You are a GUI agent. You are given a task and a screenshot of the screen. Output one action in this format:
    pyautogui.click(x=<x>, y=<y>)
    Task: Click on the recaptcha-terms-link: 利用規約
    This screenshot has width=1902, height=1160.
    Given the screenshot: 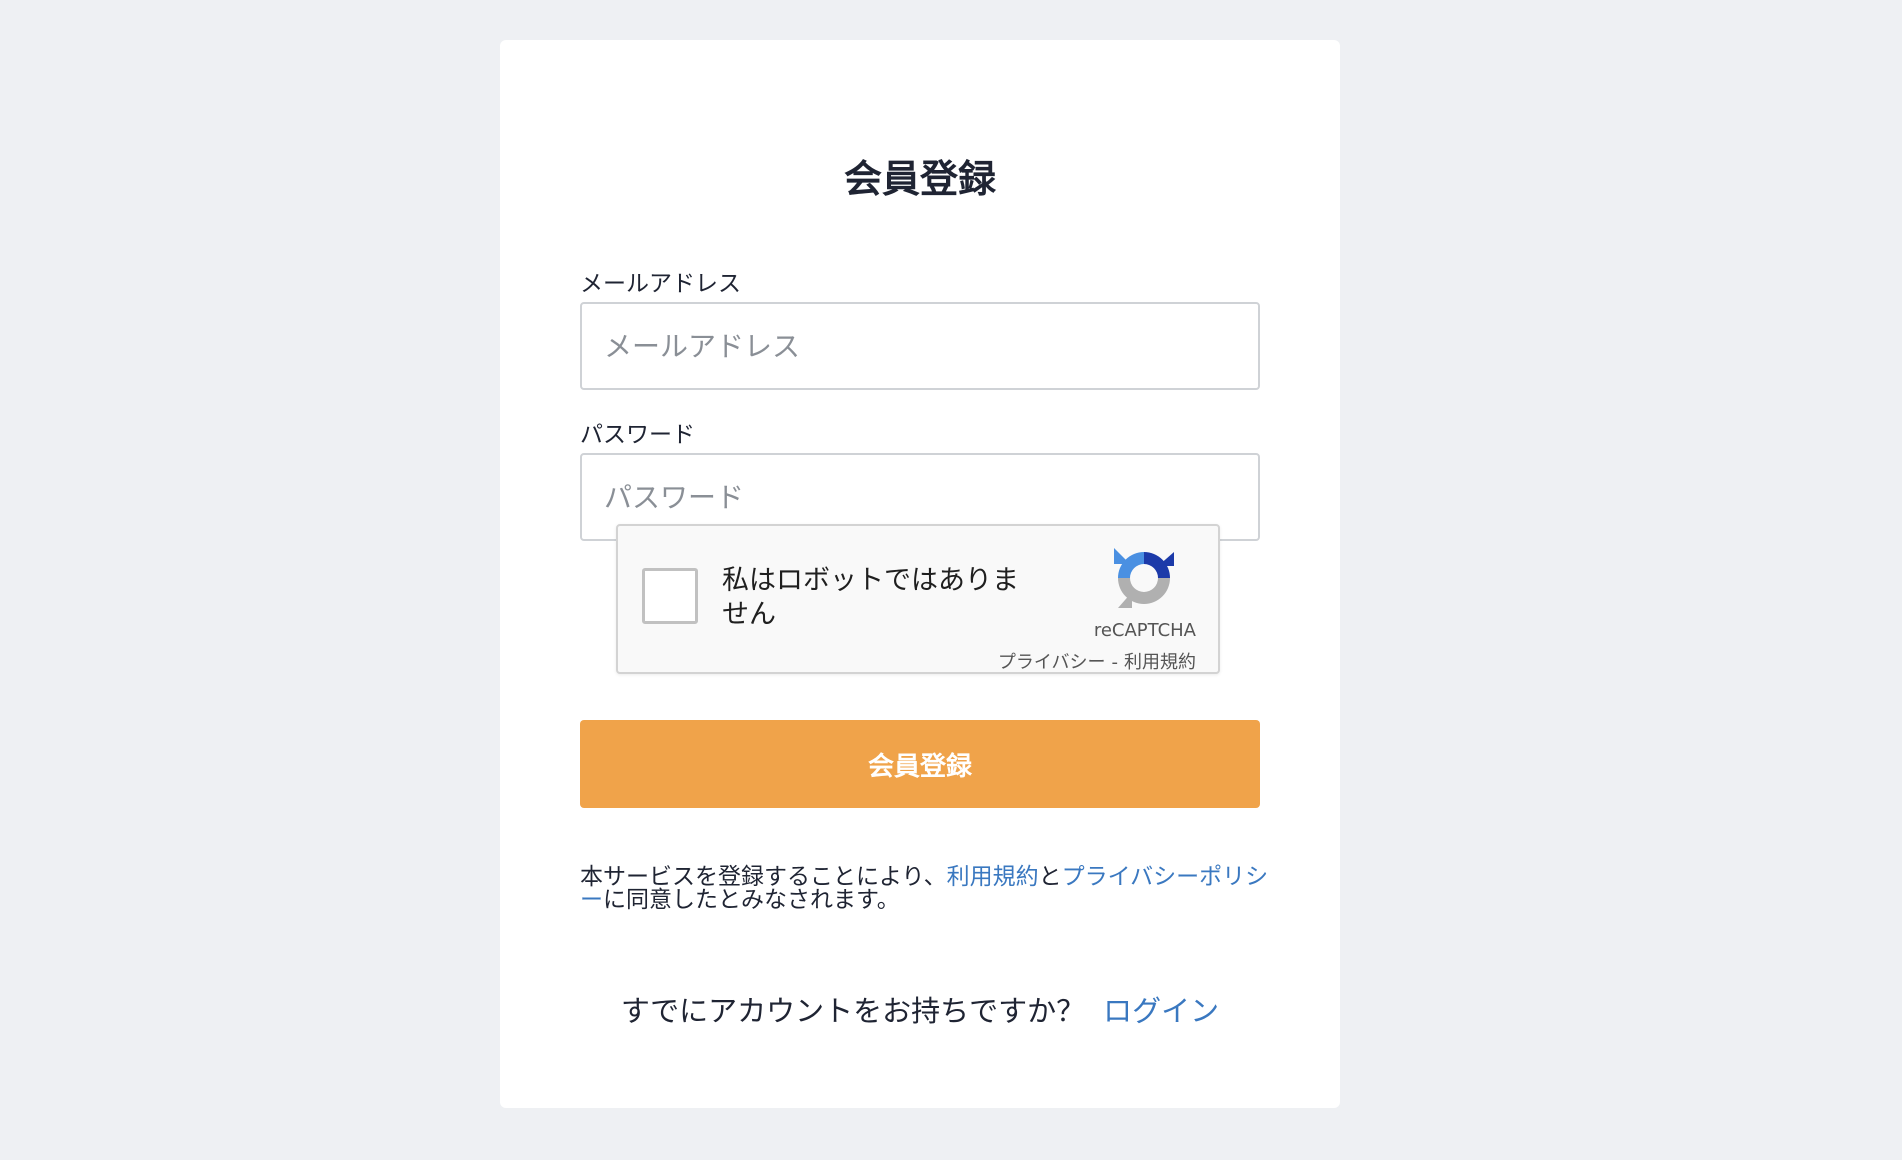 What is the action you would take?
    pyautogui.click(x=1160, y=662)
    